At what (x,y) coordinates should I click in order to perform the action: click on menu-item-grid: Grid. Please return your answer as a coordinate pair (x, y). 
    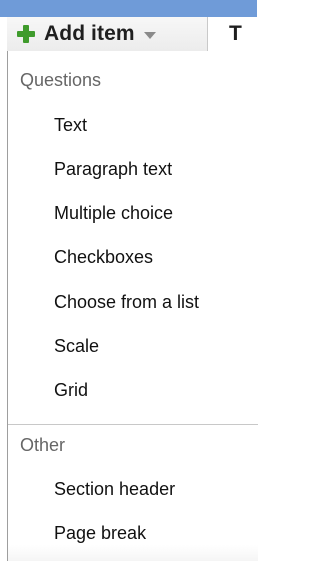
    Looking at the image, I should click on (71, 390).